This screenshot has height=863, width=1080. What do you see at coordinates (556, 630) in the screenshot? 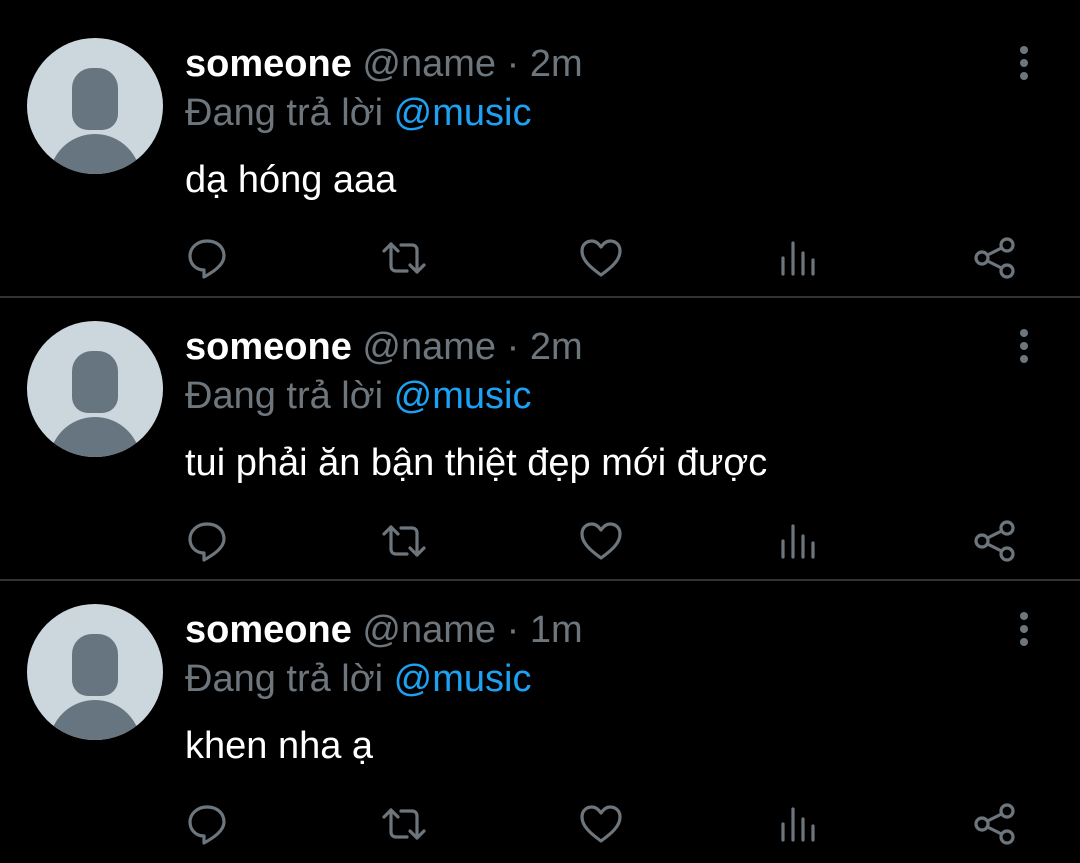
I see `timestamp: 1m` at bounding box center [556, 630].